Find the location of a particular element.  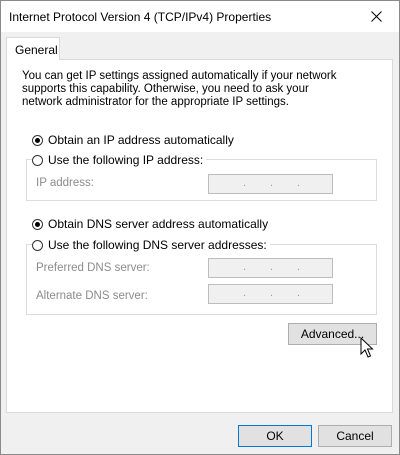

radio-use-following-ip-label: Use the following IP address: is located at coordinates (126, 160).